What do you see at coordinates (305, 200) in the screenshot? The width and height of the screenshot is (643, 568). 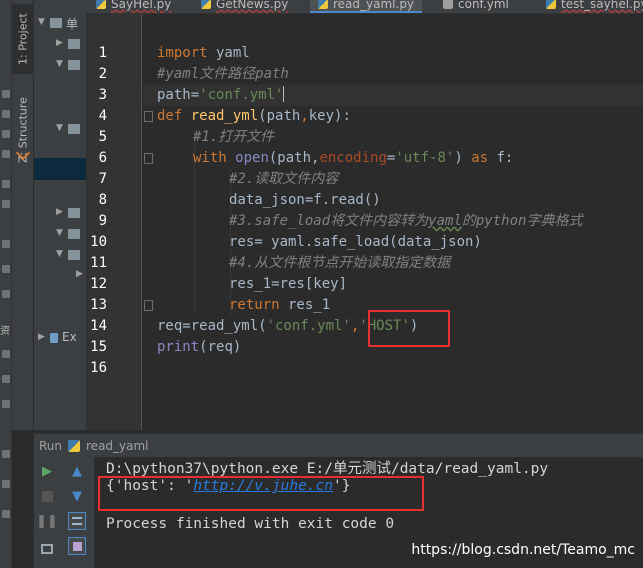 I see `code-line-8: data_json=f.read()` at bounding box center [305, 200].